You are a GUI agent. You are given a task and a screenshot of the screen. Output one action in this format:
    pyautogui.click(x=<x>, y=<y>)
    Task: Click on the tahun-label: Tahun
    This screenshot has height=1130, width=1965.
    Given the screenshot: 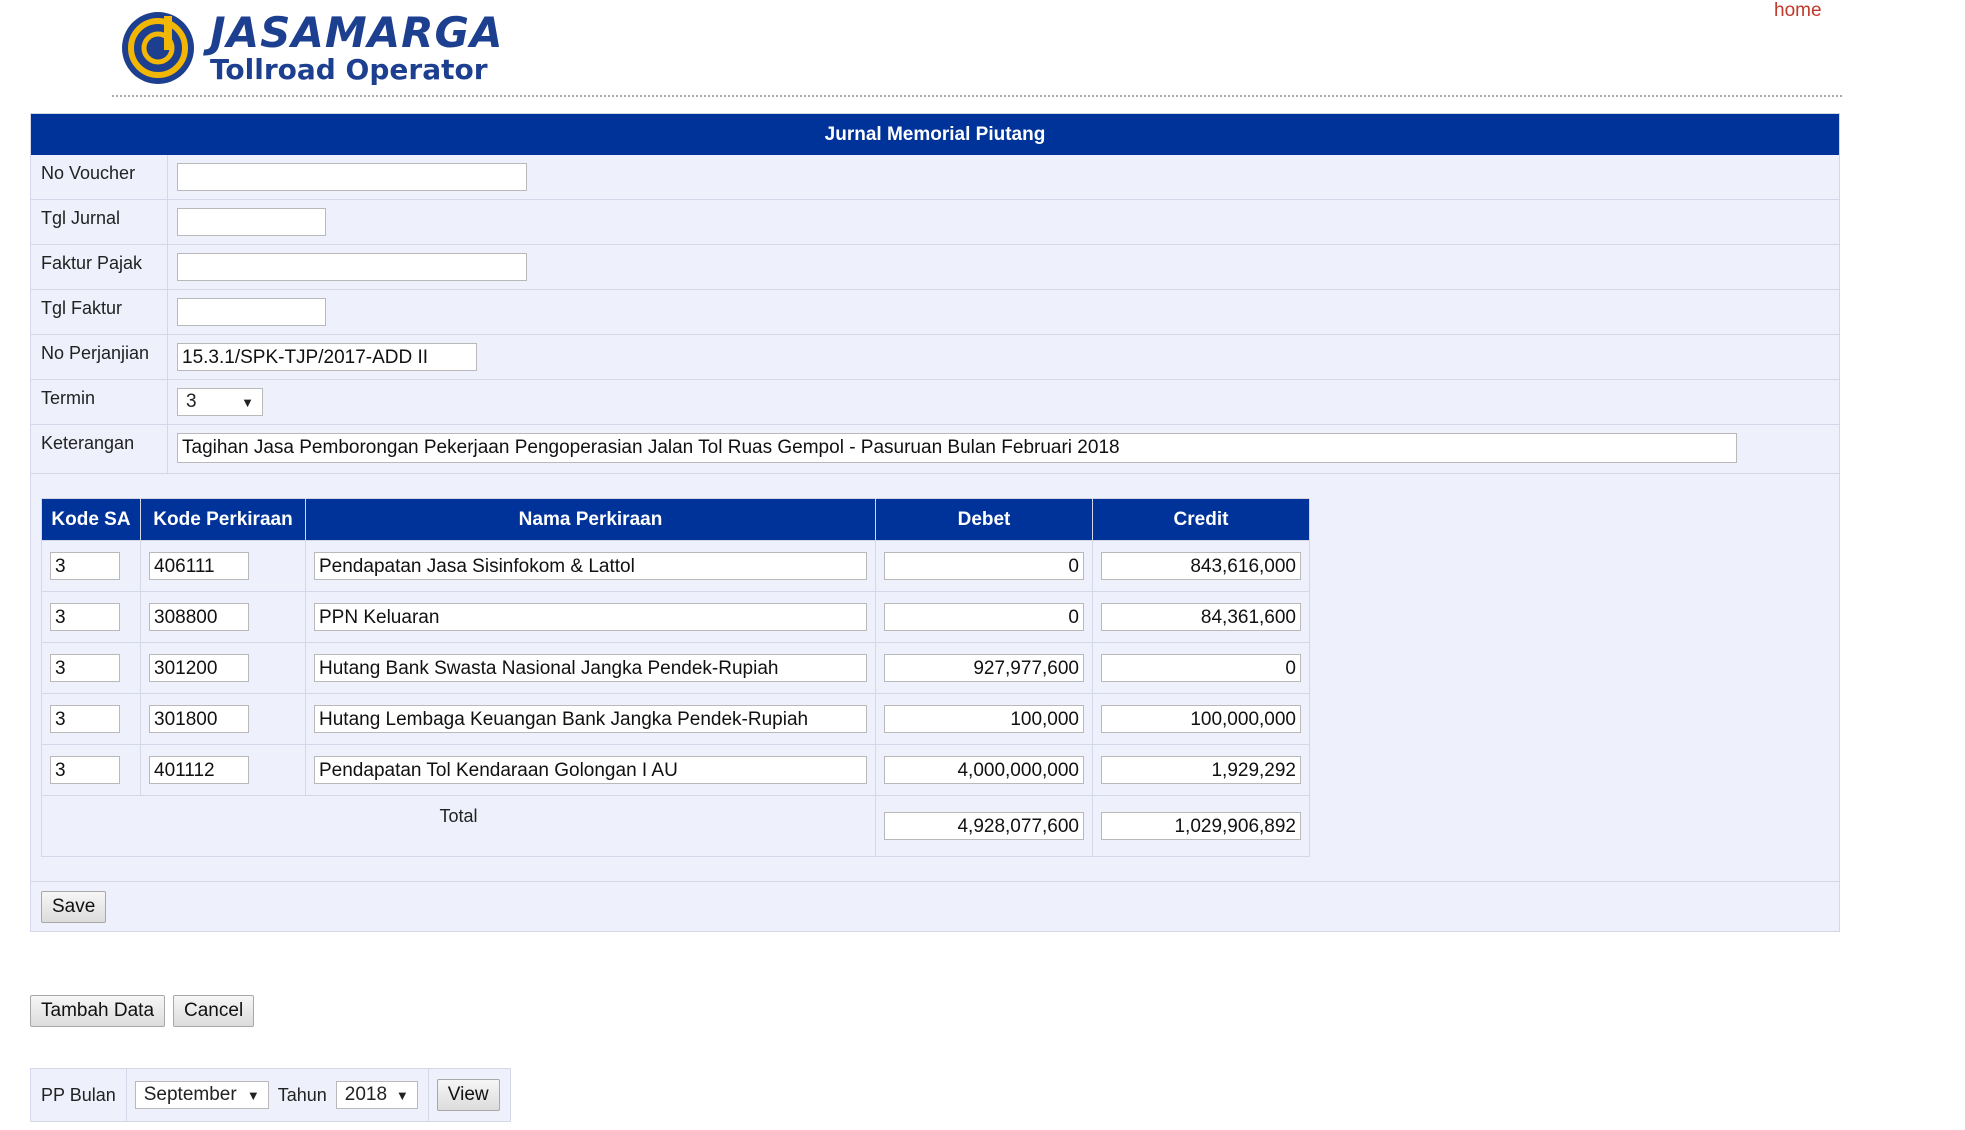 What is the action you would take?
    pyautogui.click(x=302, y=1094)
    